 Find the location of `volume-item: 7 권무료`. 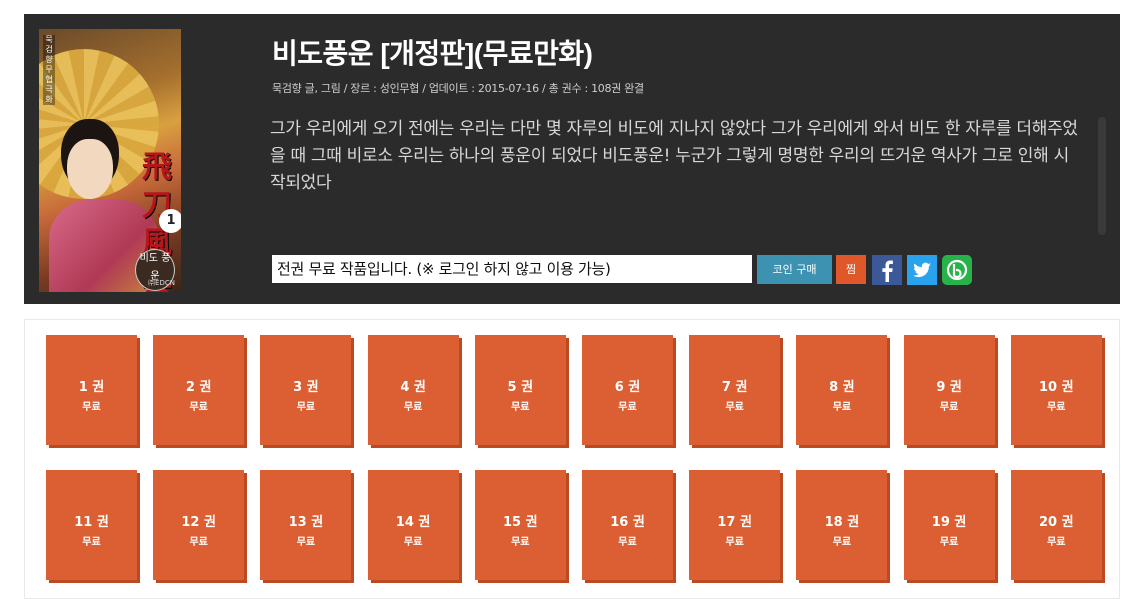

volume-item: 7 권무료 is located at coordinates (735, 390).